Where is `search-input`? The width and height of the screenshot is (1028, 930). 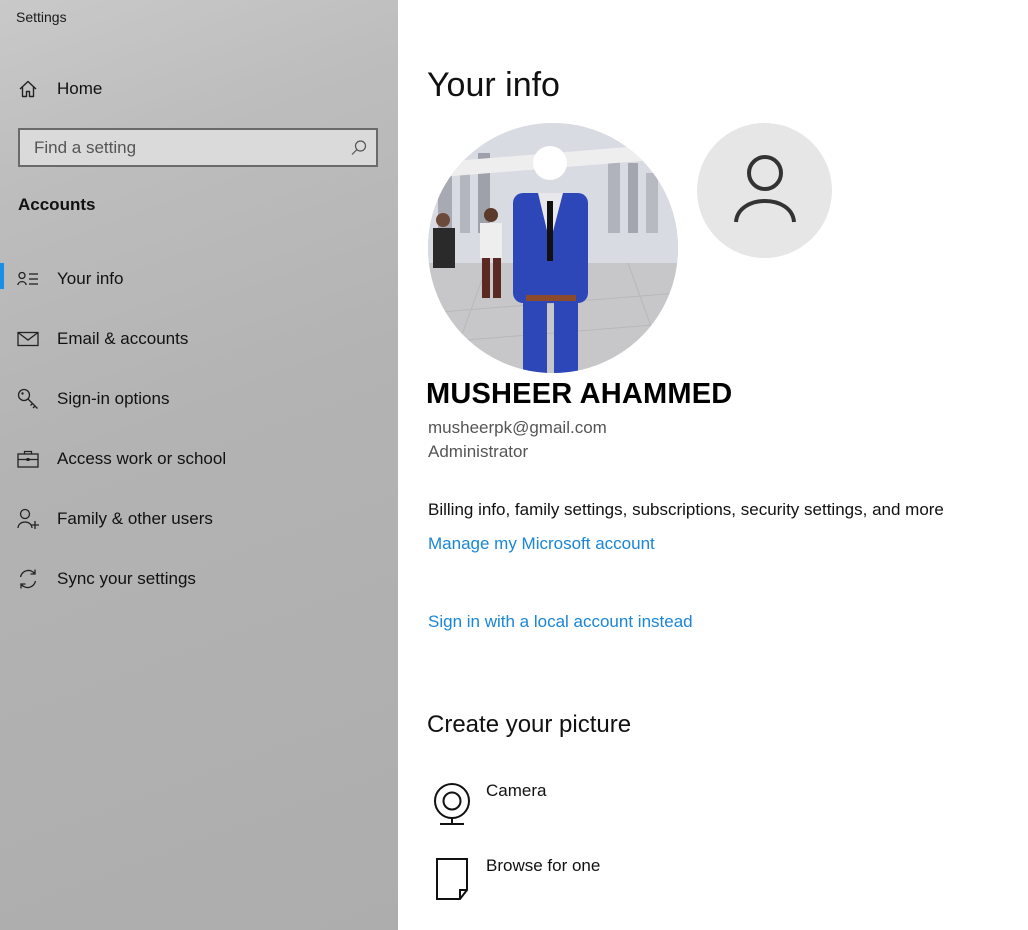
search-input is located at coordinates (198, 147).